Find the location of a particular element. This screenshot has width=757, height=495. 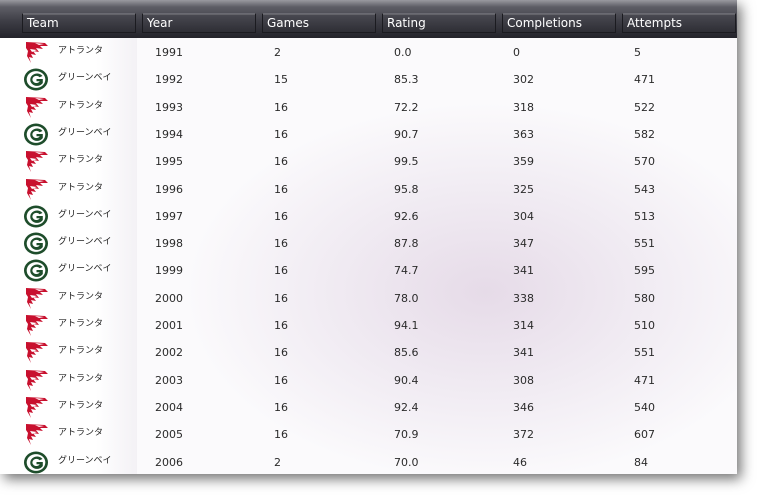

completions-cell: 302 is located at coordinates (523, 80).